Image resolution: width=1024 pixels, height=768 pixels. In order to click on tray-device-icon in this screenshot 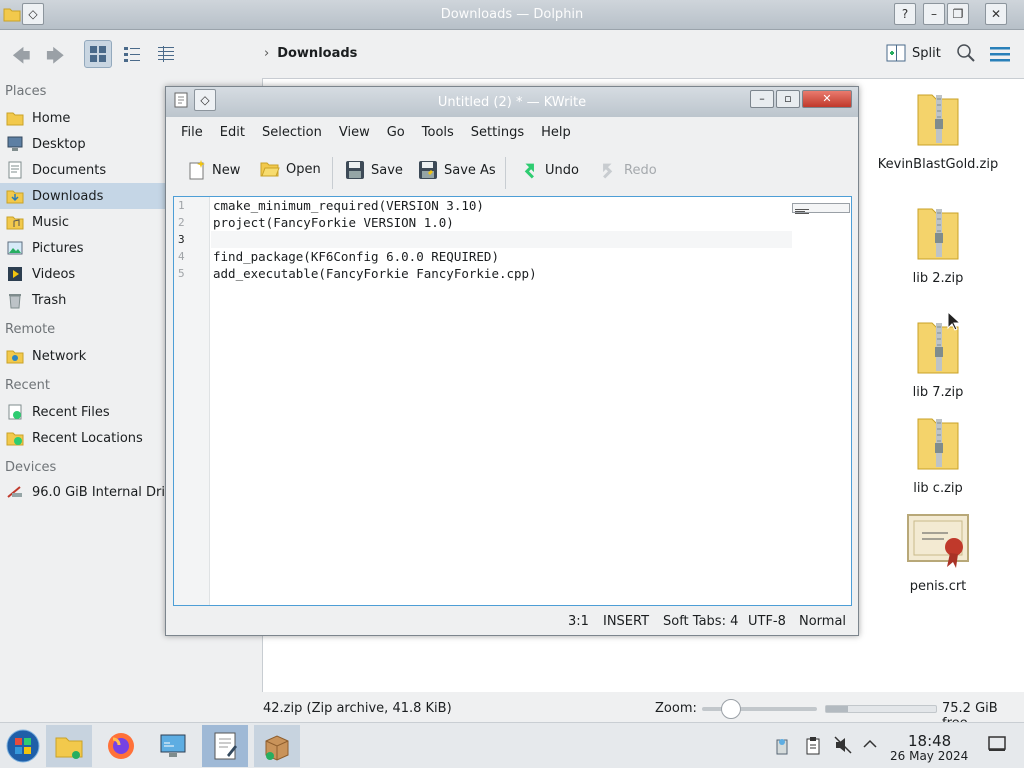, I will do `click(782, 748)`.